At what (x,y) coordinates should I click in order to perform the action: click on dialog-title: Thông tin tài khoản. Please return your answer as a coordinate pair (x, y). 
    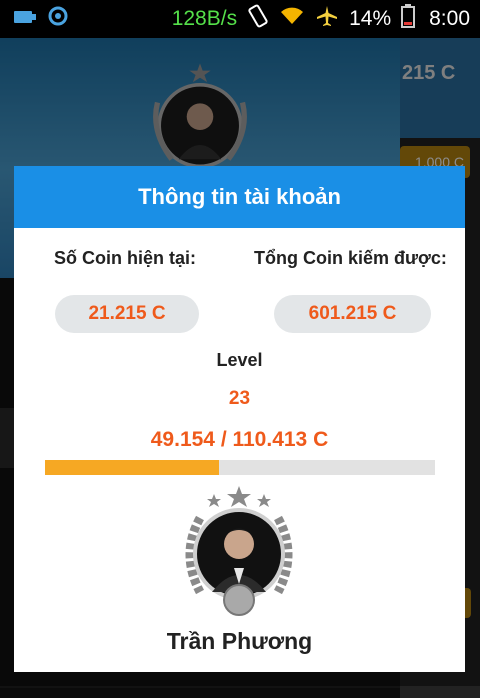
    Looking at the image, I should click on (239, 196).